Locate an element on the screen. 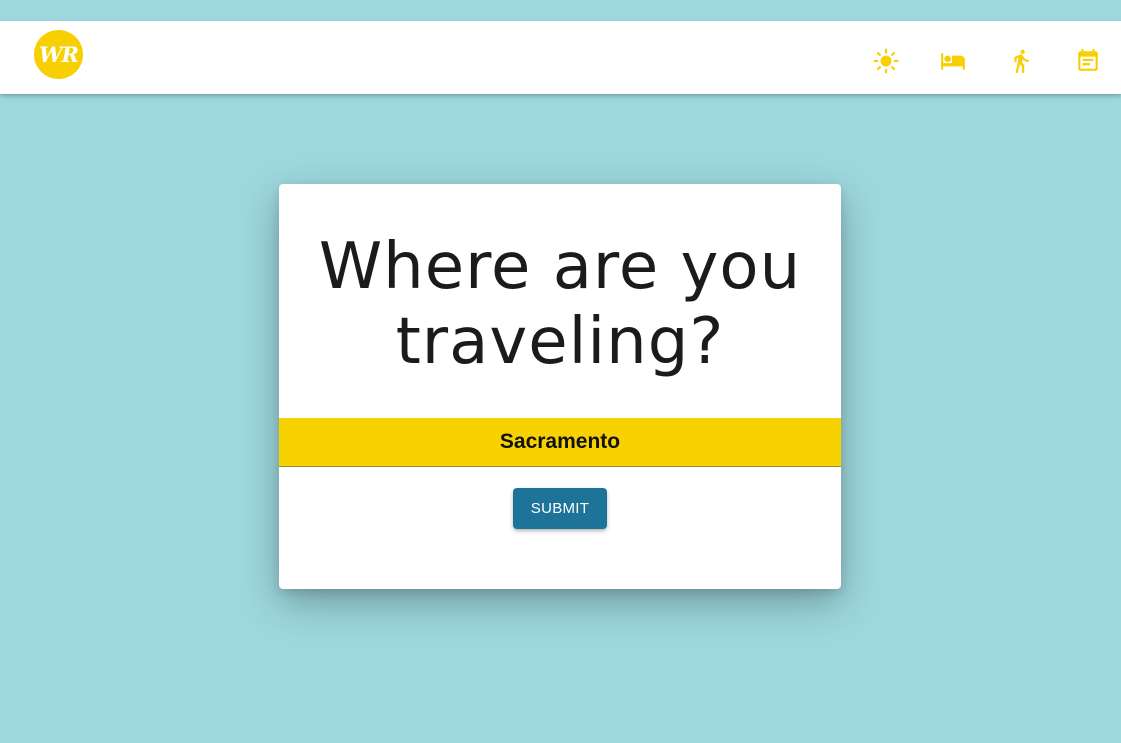 This screenshot has height=743, width=1121. logo: WR is located at coordinates (58, 54).